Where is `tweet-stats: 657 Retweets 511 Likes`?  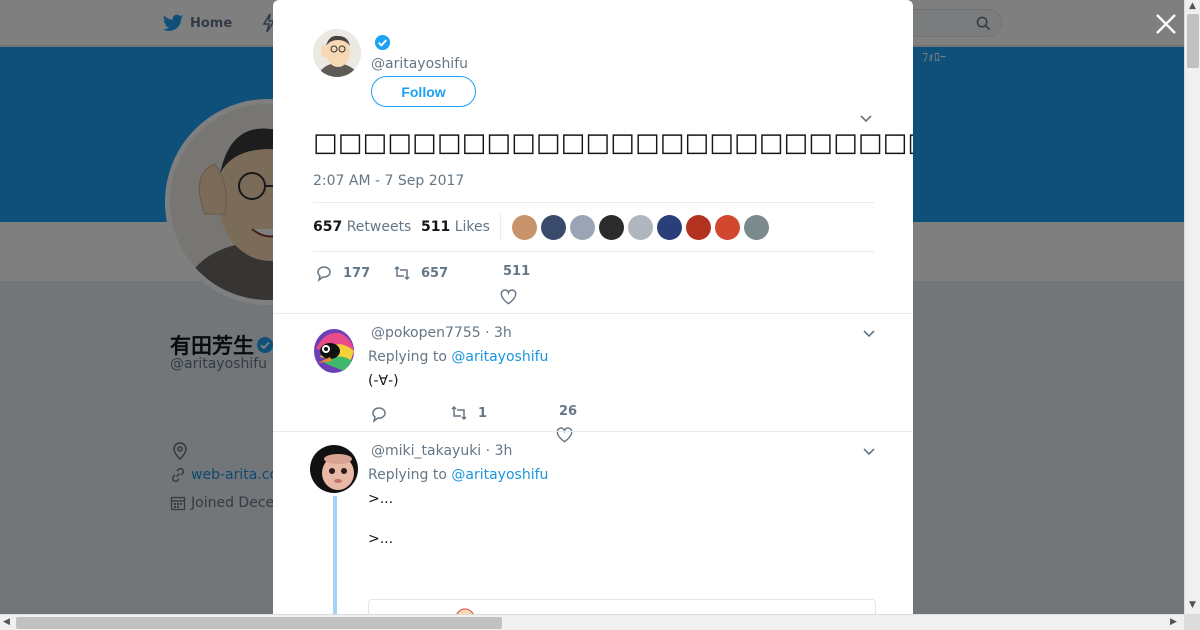
tweet-stats: 657 Retweets 511 Likes is located at coordinates (593, 227).